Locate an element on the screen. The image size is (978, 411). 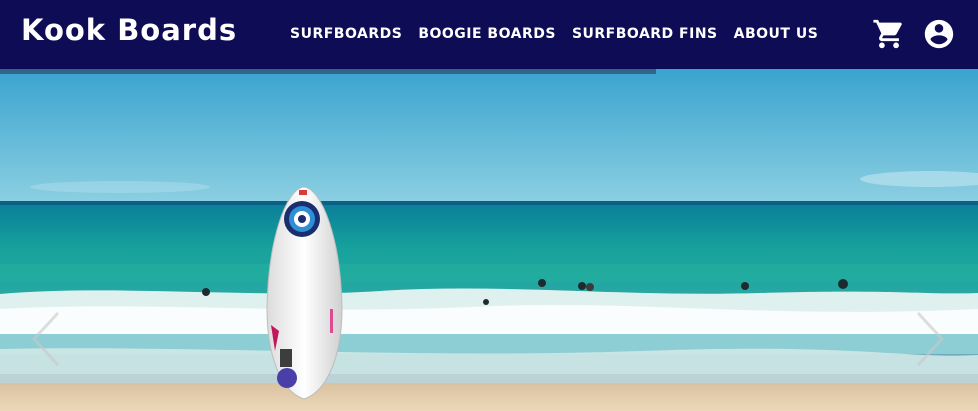
account-circle-icon is located at coordinates (939, 34).